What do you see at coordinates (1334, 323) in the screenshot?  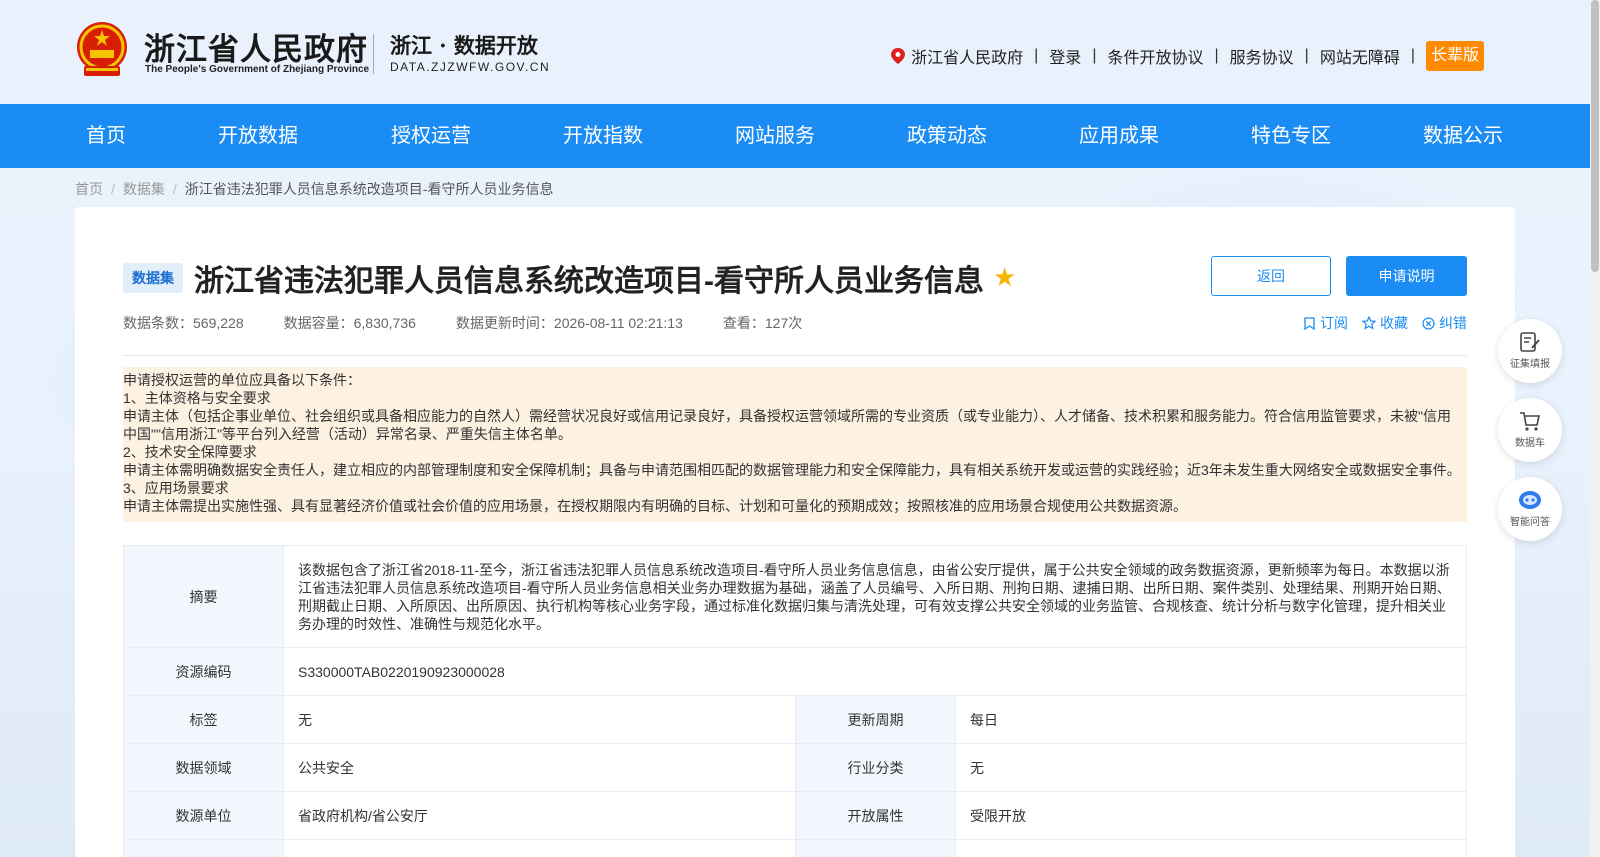 I see `subscribe-label: 订阅` at bounding box center [1334, 323].